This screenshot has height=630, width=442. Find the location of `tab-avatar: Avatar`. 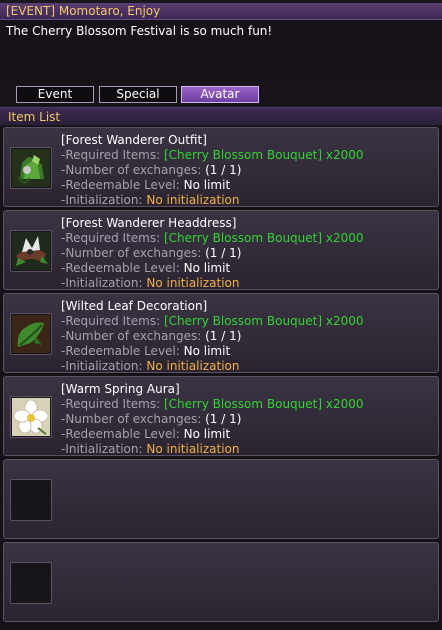

tab-avatar: Avatar is located at coordinates (220, 94).